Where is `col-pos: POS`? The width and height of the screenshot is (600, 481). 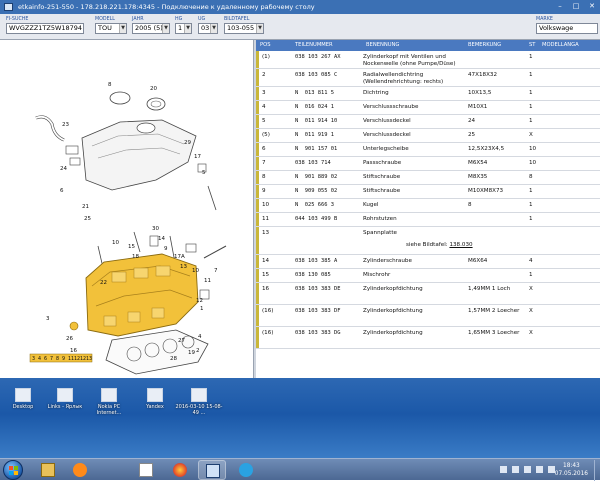
col-pos: POS is located at coordinates (265, 45).